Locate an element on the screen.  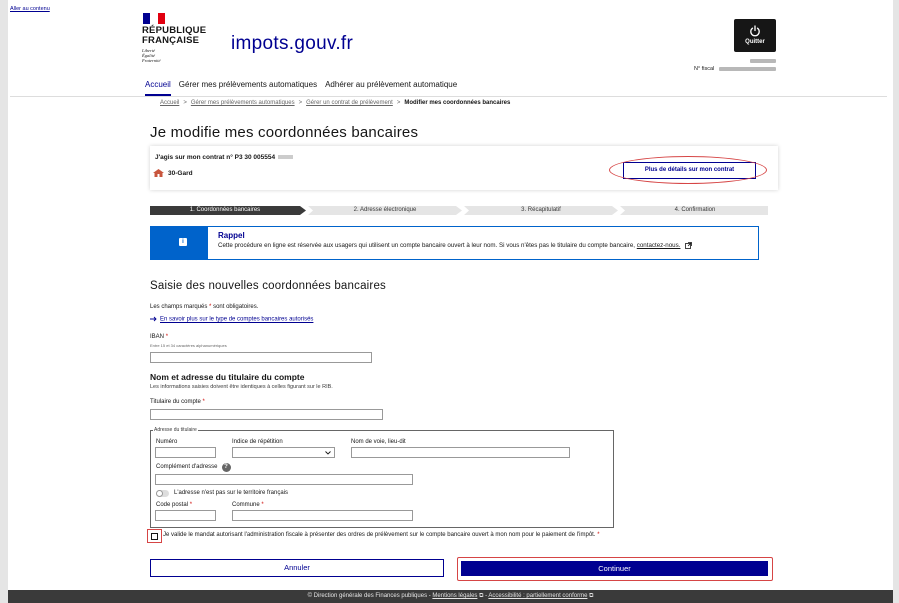
cancel-button: Annuler is located at coordinates (297, 568).